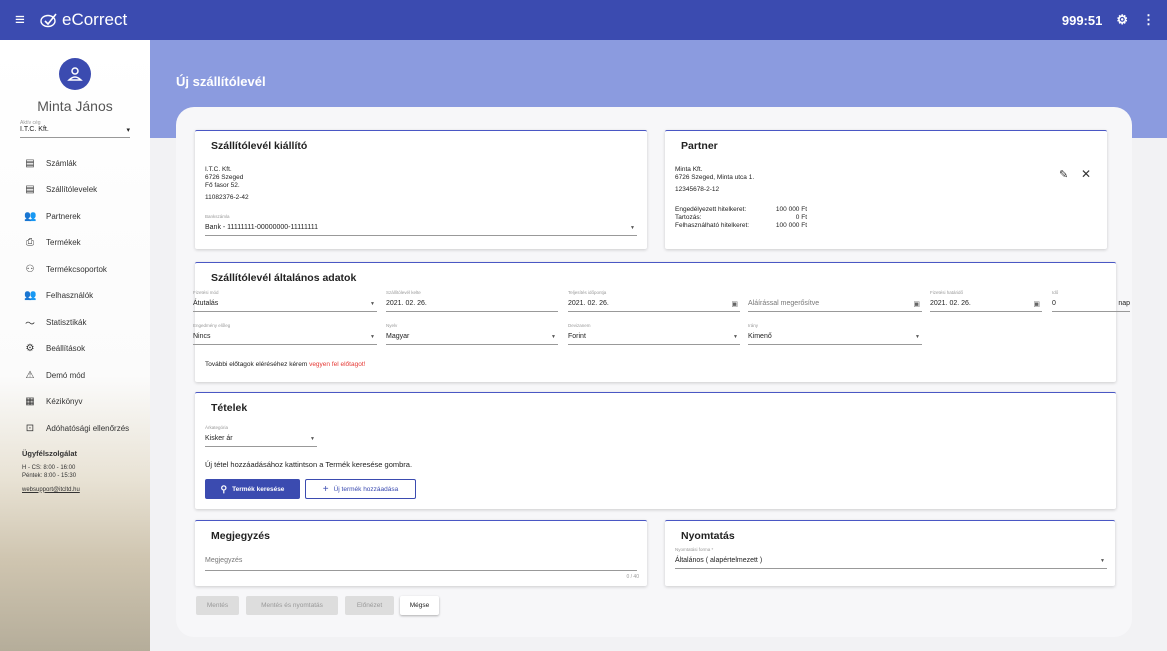 The image size is (1167, 651). I want to click on direction-select: Irány Kimenő ▼, so click(835, 334).